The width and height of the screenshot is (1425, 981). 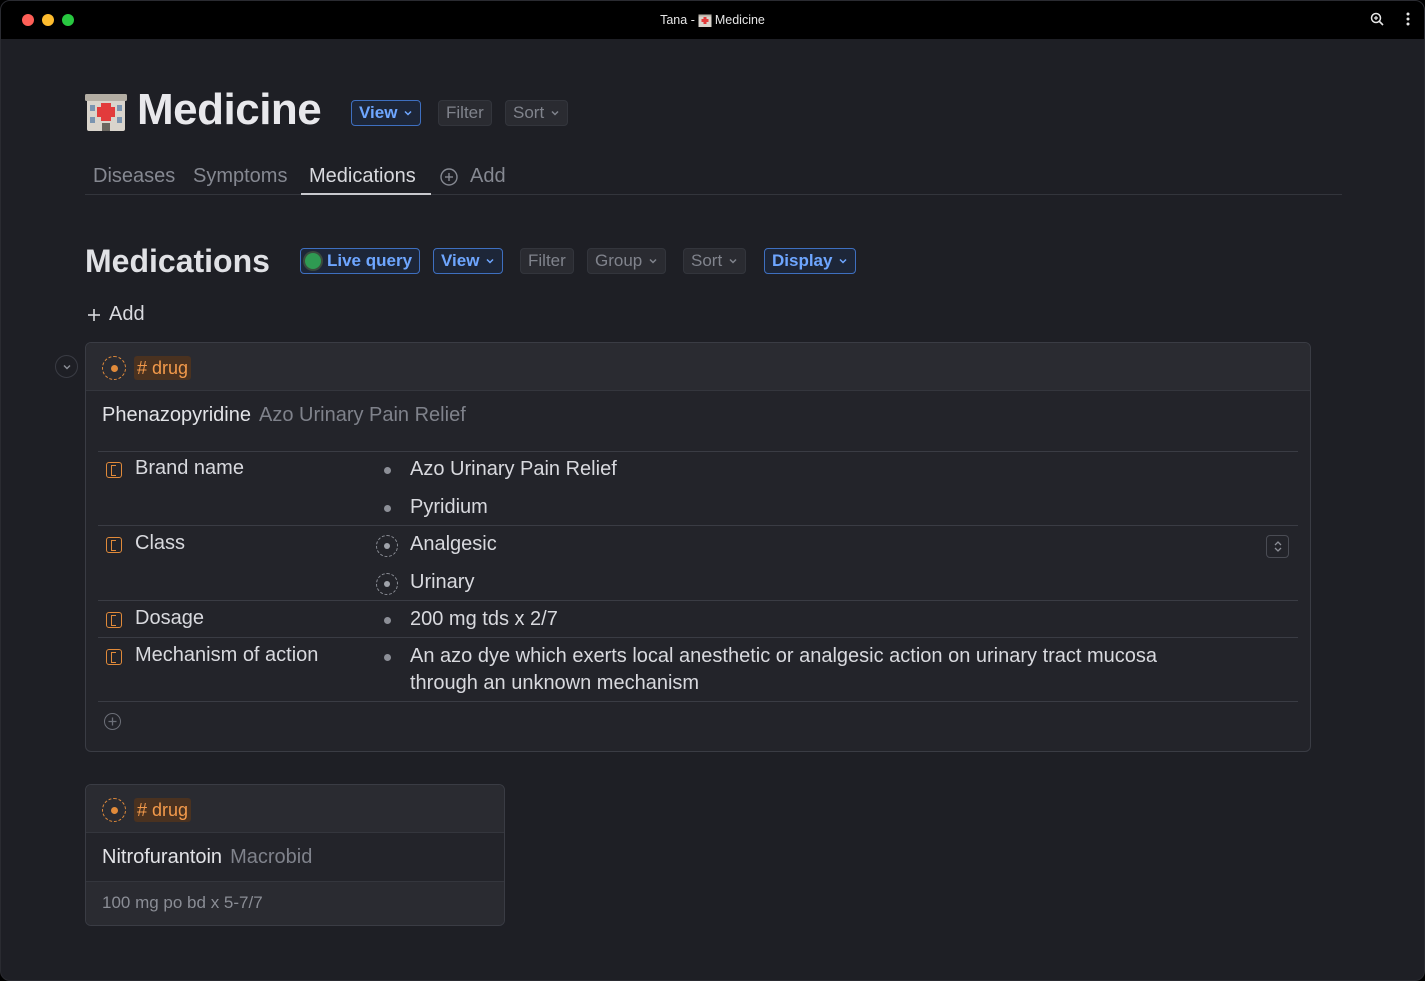 I want to click on section-filter-label: Filter, so click(x=547, y=260).